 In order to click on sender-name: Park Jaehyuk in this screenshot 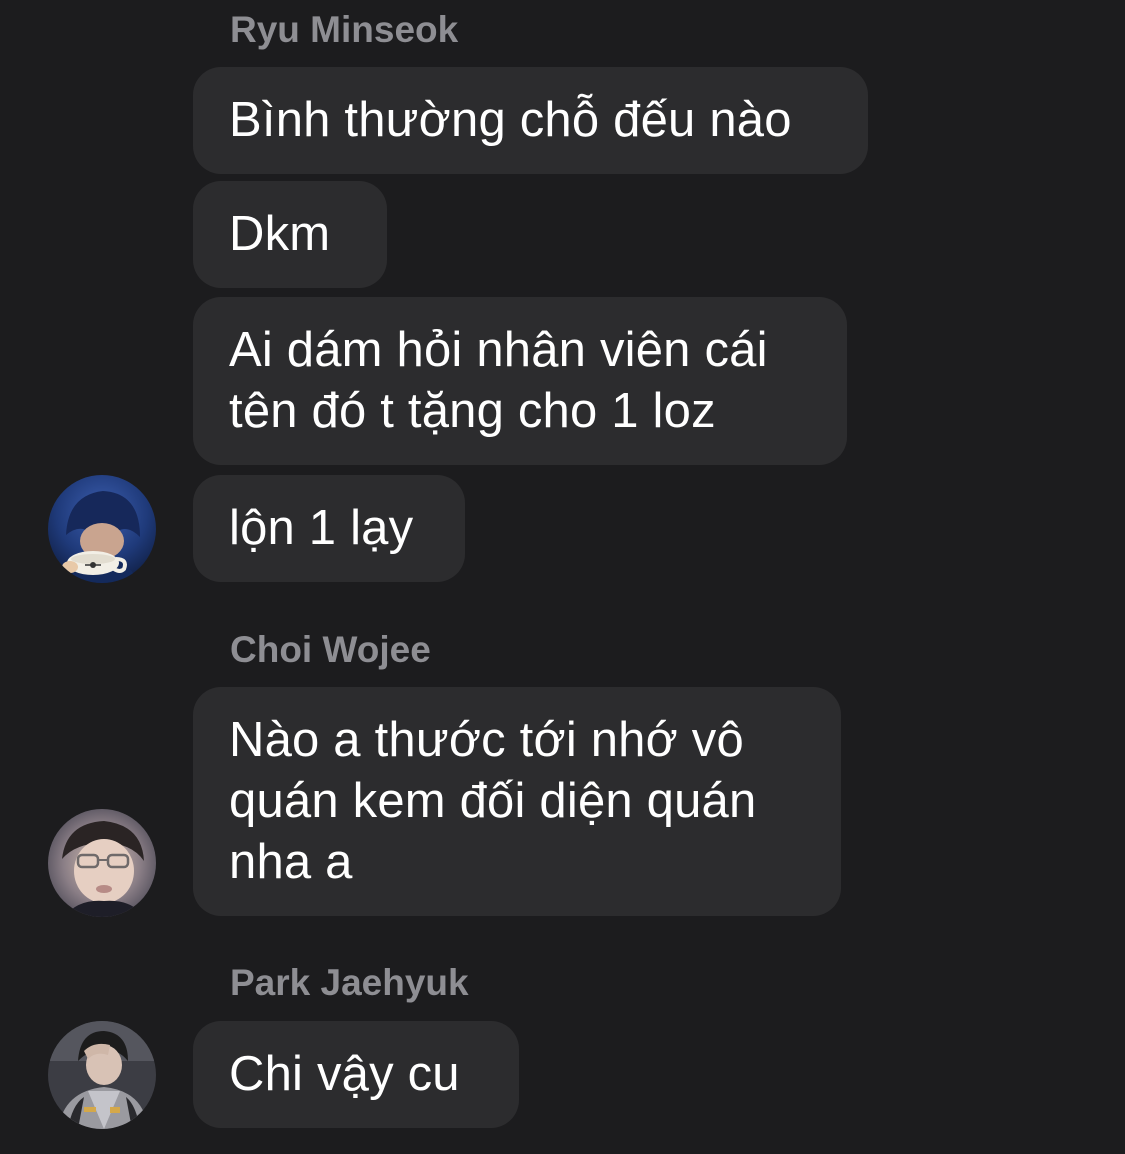, I will do `click(349, 982)`.